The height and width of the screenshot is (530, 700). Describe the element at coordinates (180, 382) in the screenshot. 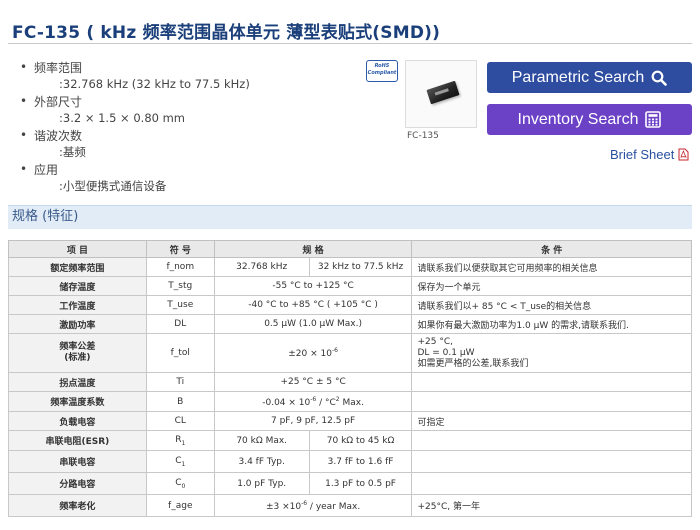

I see `row-symbol: Ti` at that location.